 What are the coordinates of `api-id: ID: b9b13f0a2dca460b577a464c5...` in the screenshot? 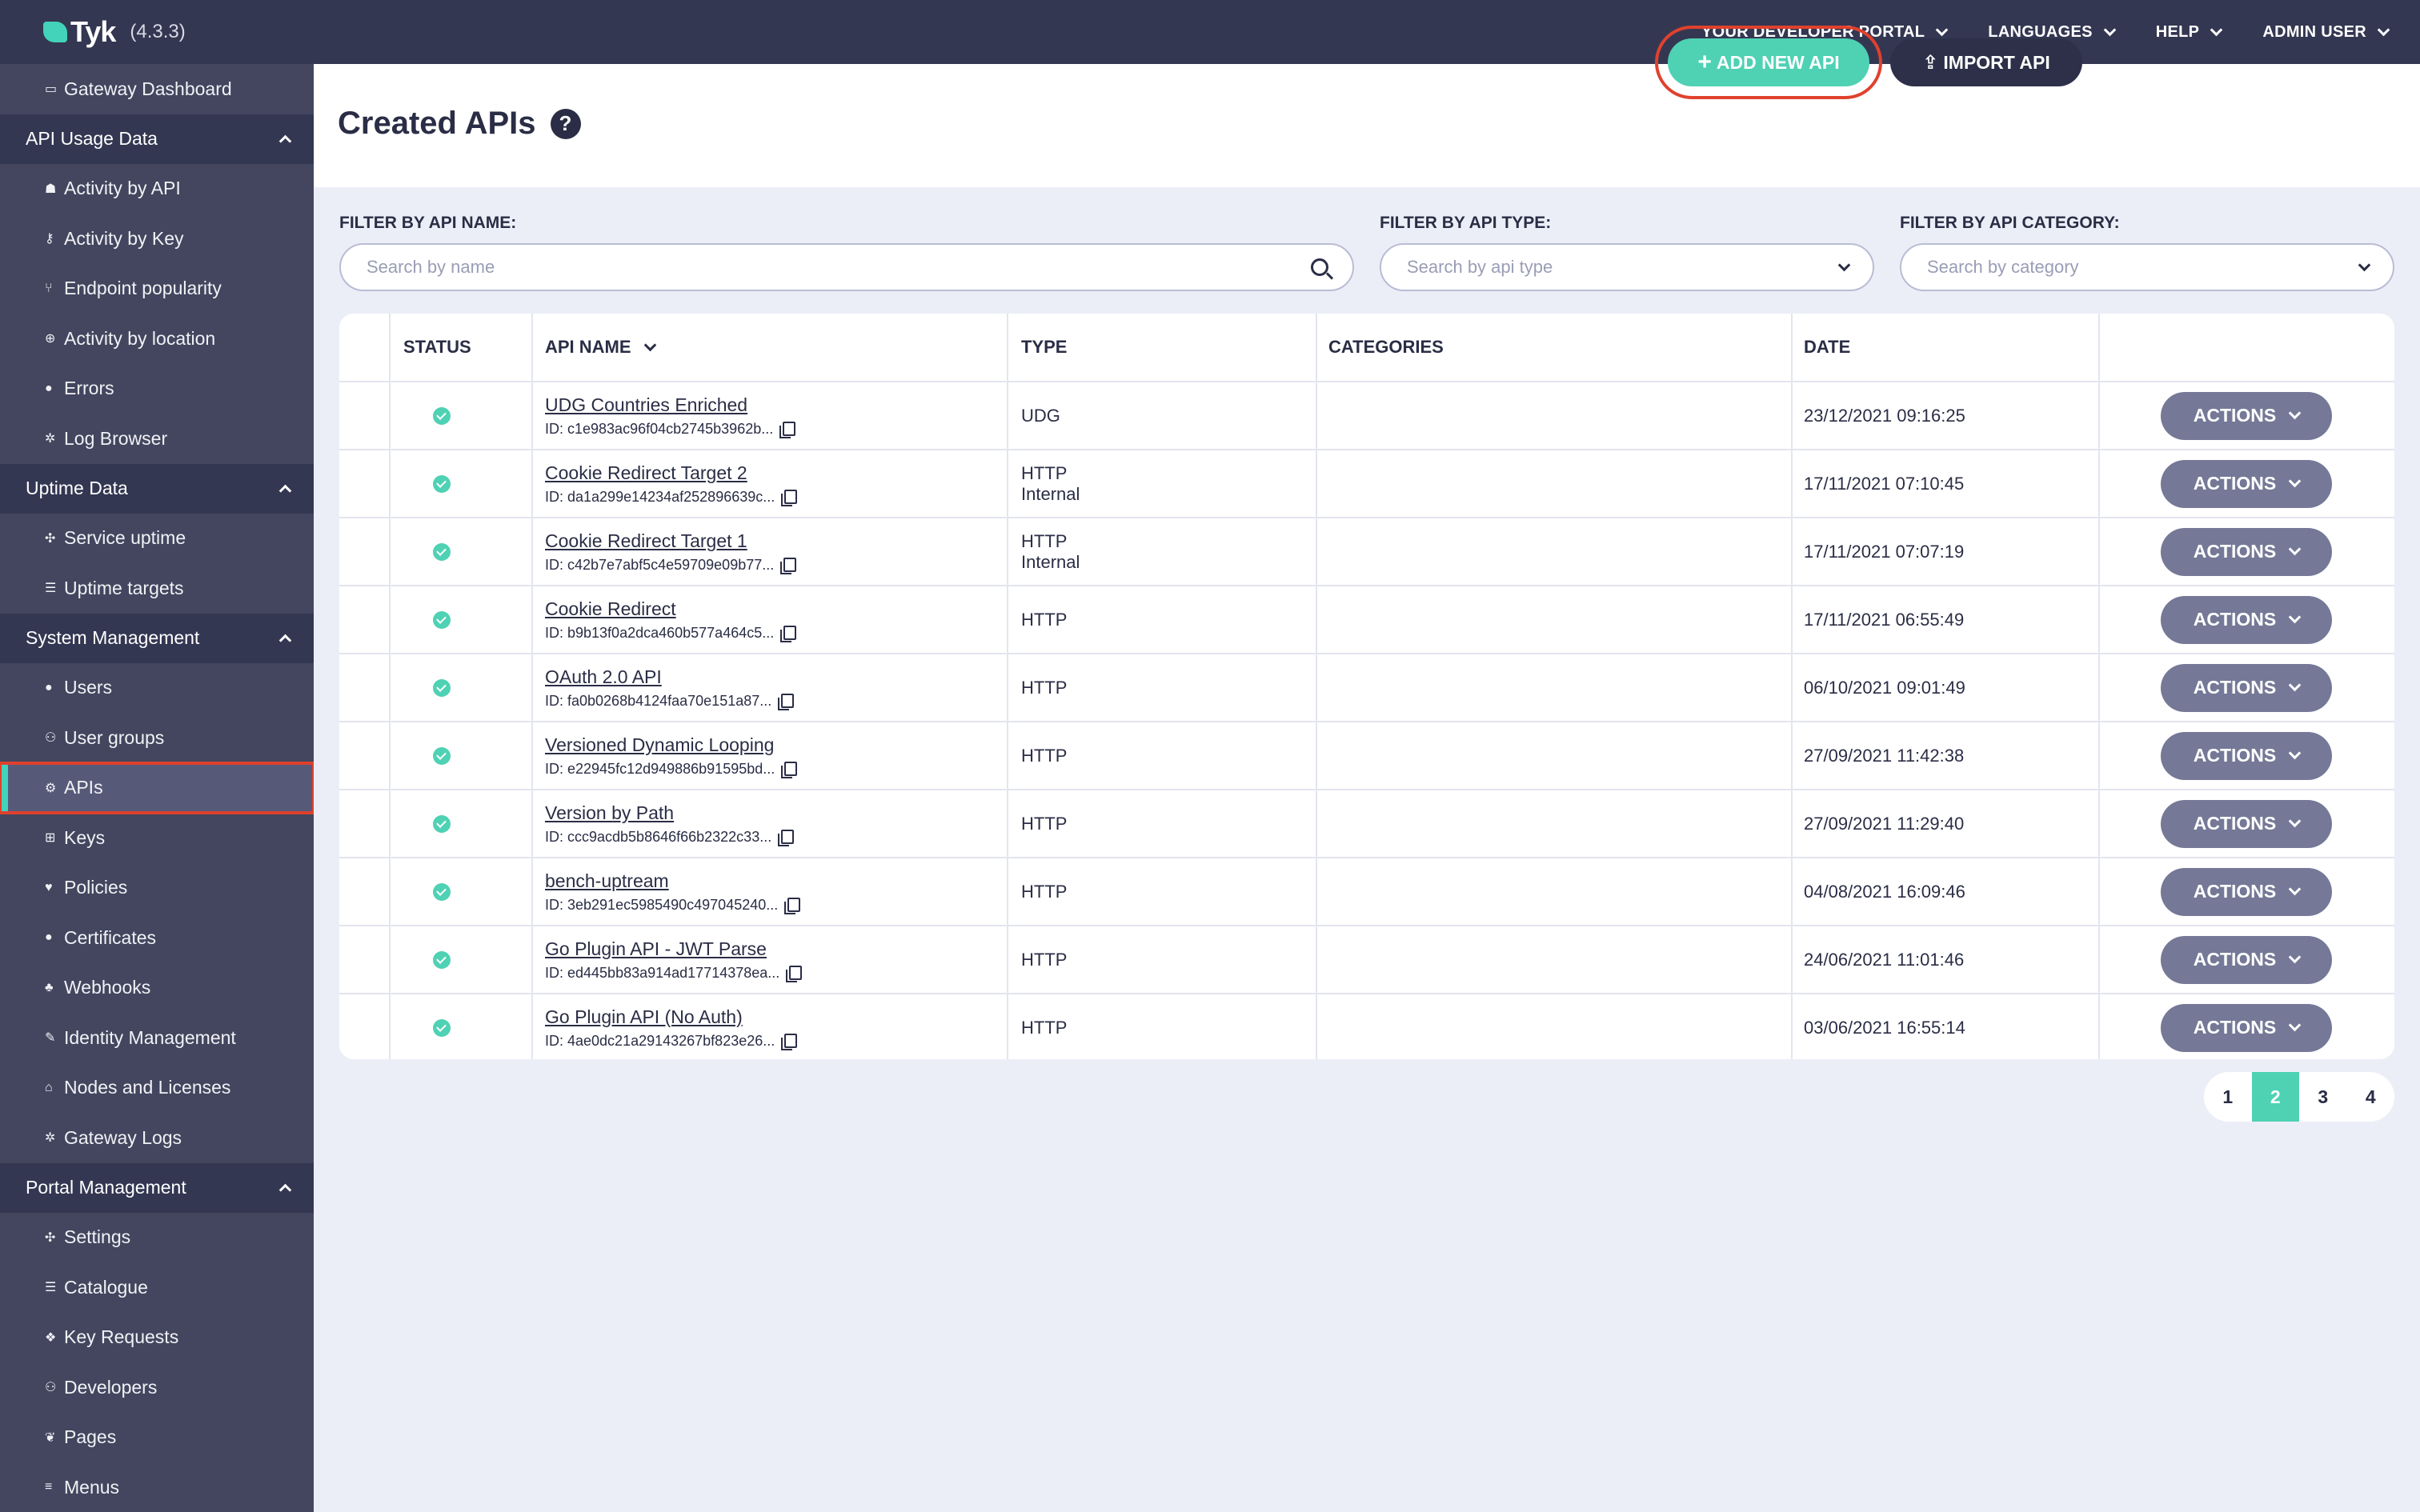 It's located at (660, 632).